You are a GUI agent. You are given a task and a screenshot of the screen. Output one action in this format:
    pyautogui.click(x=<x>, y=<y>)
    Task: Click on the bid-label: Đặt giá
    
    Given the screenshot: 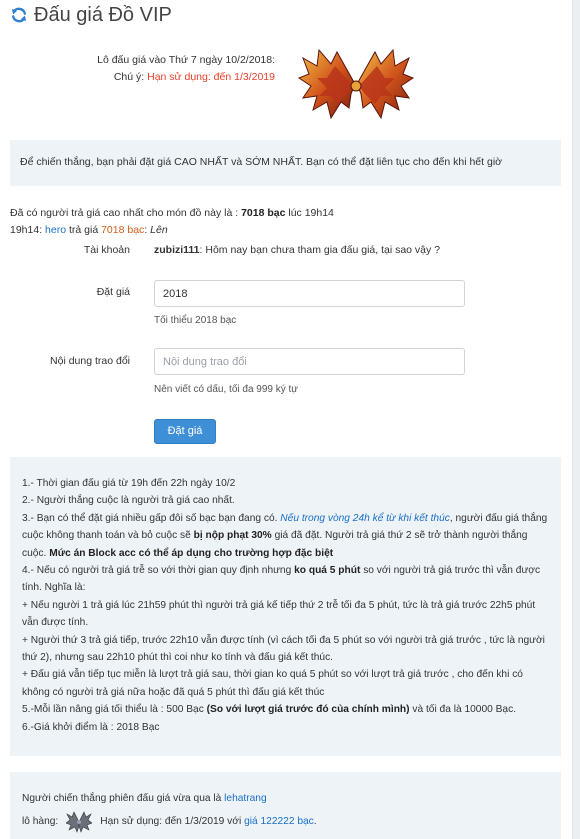 What is the action you would take?
    pyautogui.click(x=113, y=292)
    